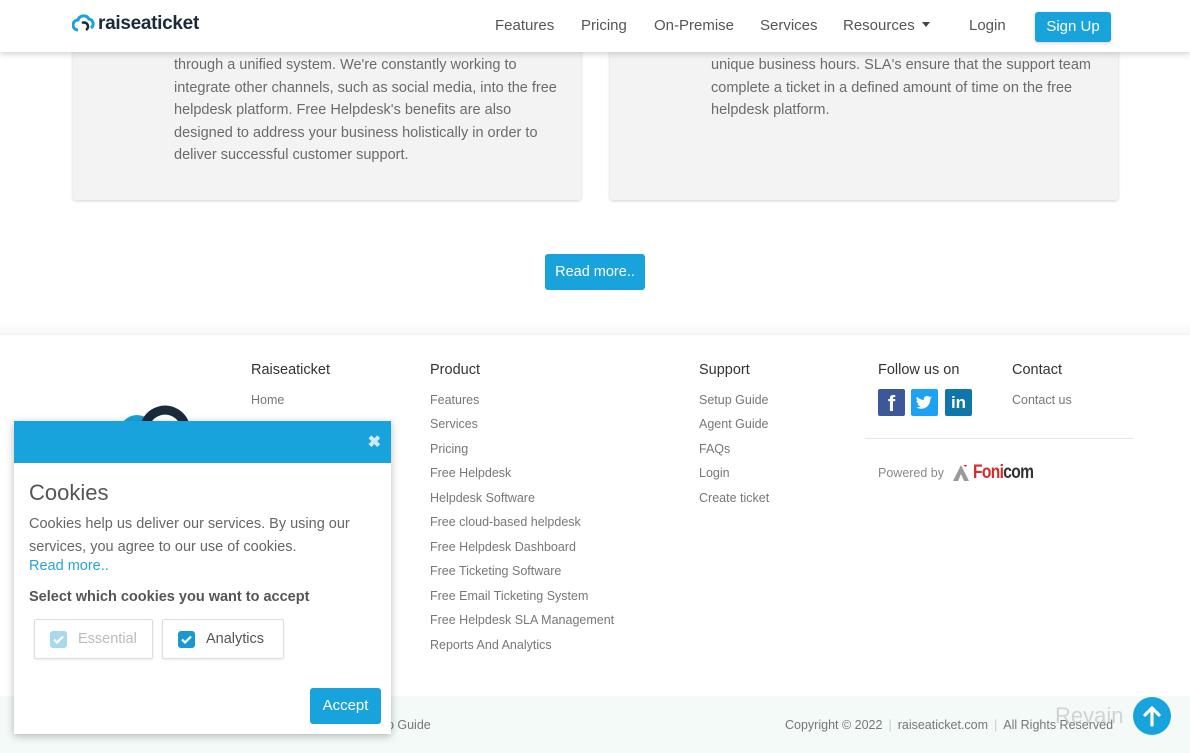 This screenshot has width=1190, height=753. I want to click on footer-link-home: Home, so click(267, 400).